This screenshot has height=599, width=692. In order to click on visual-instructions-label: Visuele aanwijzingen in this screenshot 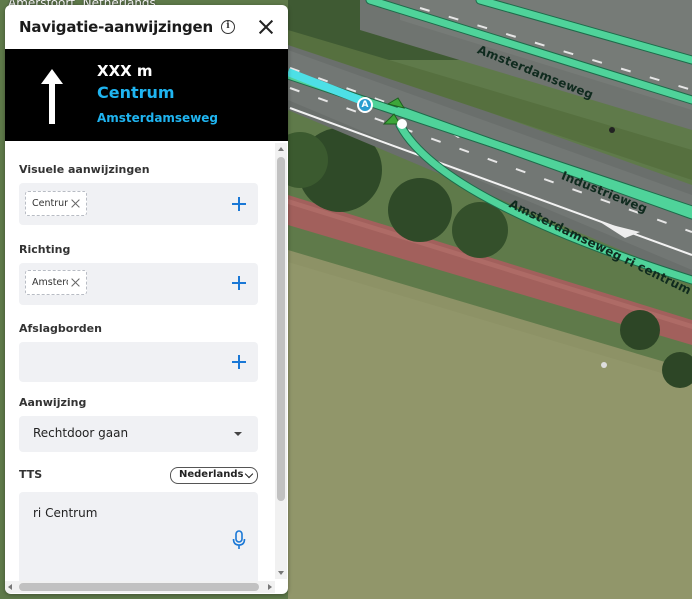, I will do `click(84, 169)`.